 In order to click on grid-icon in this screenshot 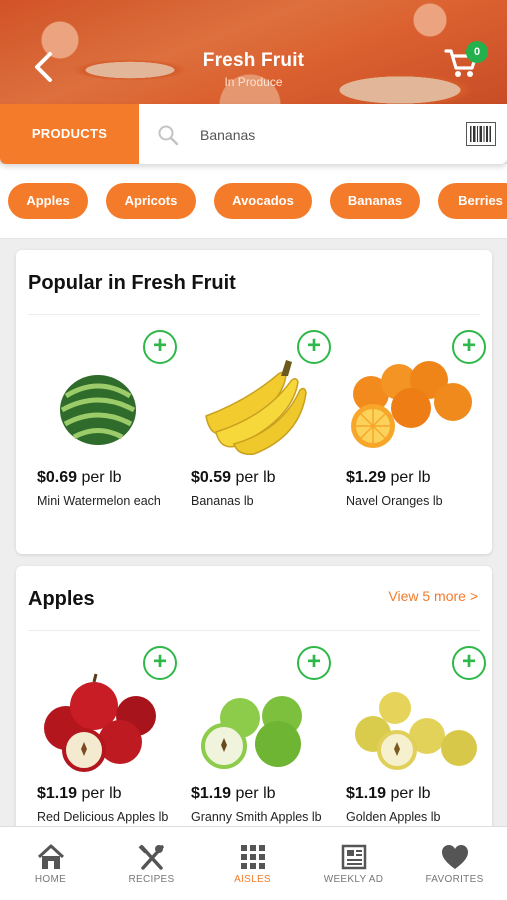, I will do `click(253, 857)`.